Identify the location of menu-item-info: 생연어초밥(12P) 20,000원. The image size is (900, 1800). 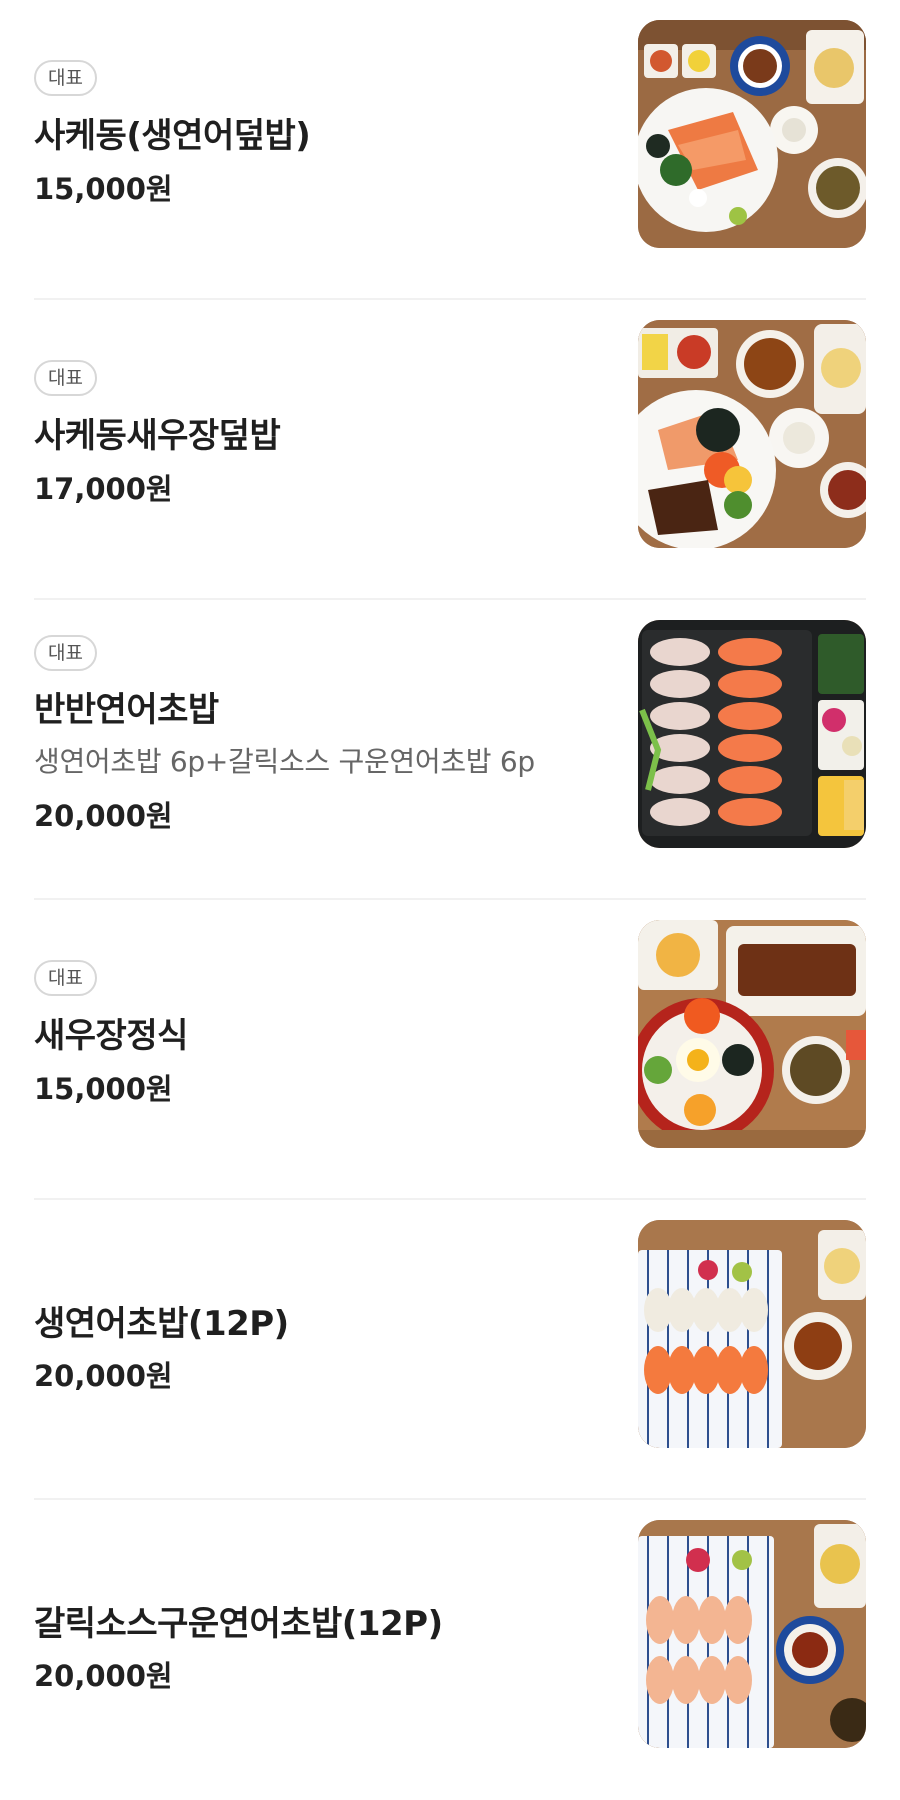
(314, 1349).